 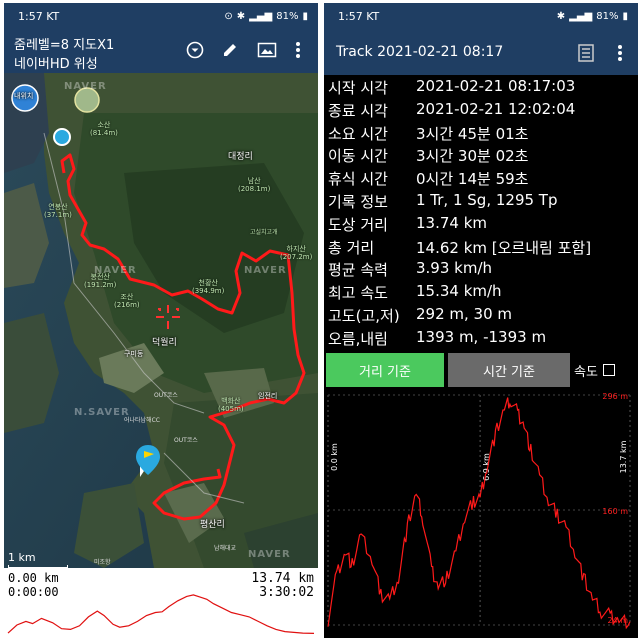 What do you see at coordinates (420, 316) in the screenshot?
I see `info-row: 고도(고,저) 292 m, 30 m` at bounding box center [420, 316].